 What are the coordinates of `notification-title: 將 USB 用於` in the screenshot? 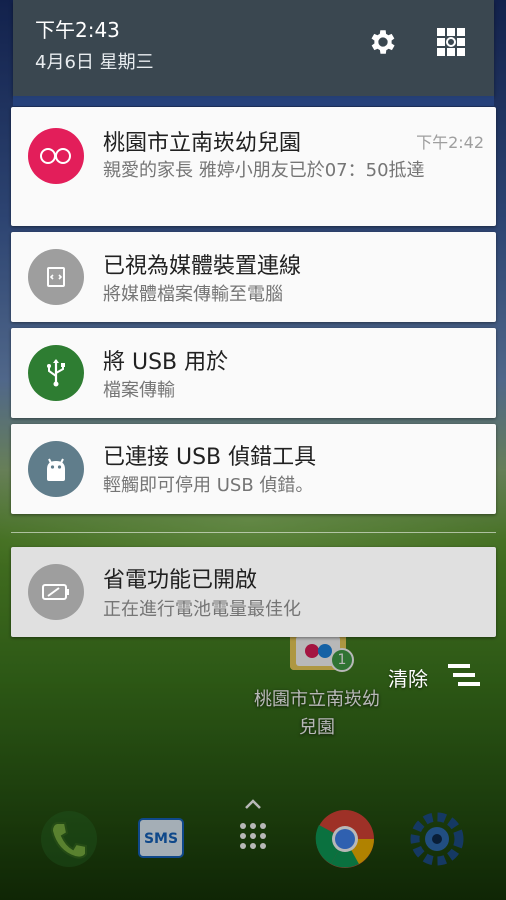 It's located at (166, 362).